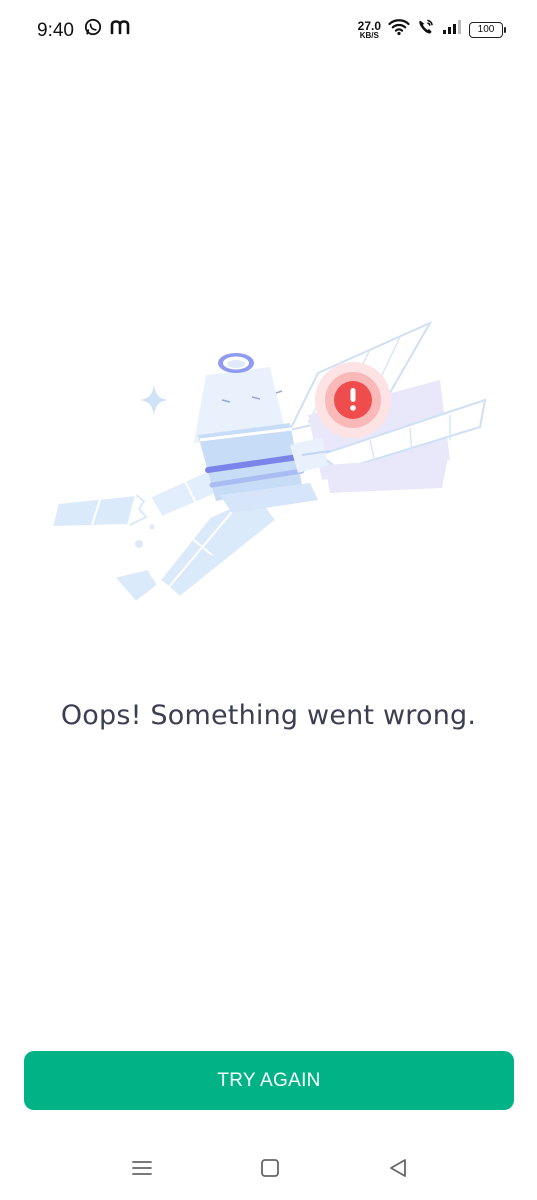 This screenshot has width=537, height=1200. I want to click on network-speed-value: 27.0, so click(369, 25).